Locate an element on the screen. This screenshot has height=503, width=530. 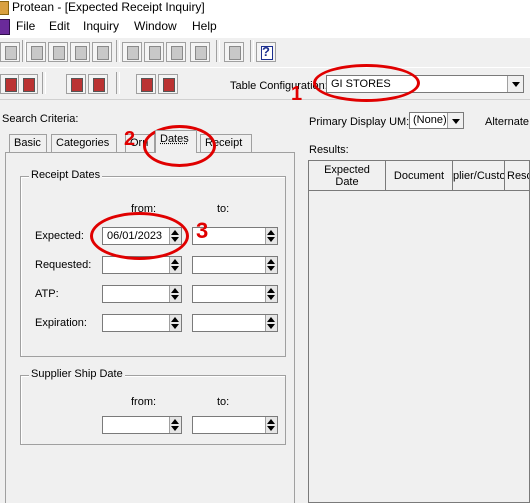
help-icon: ? is located at coordinates (266, 52).